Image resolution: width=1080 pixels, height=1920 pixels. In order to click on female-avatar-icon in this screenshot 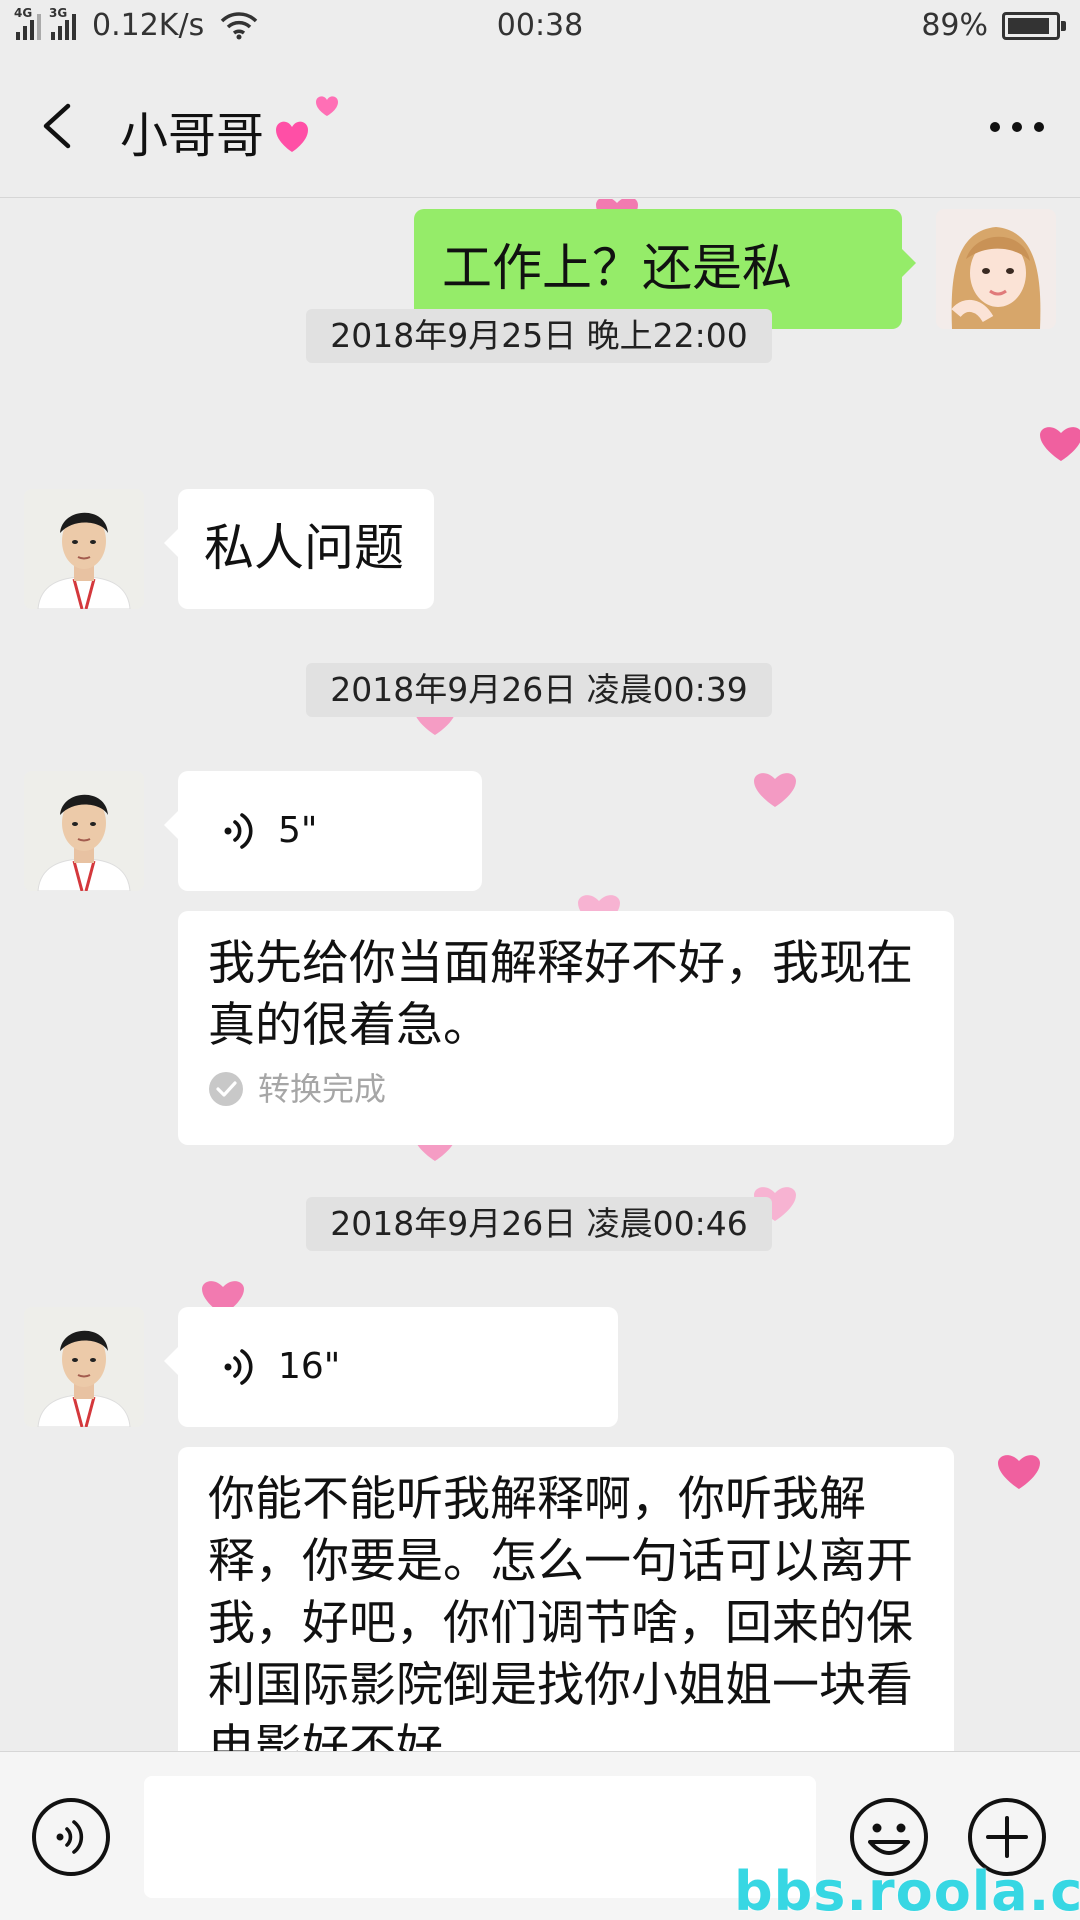, I will do `click(996, 269)`.